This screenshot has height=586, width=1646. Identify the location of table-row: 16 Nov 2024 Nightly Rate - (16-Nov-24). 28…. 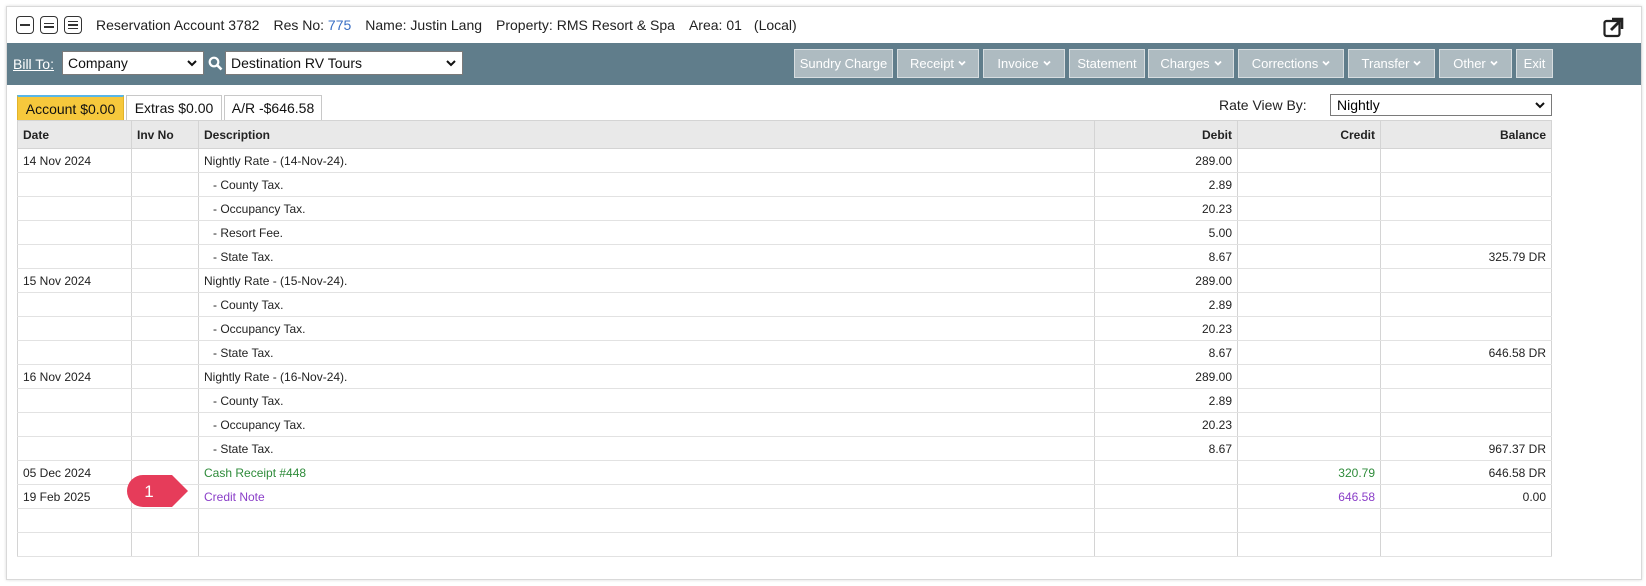
(784, 376).